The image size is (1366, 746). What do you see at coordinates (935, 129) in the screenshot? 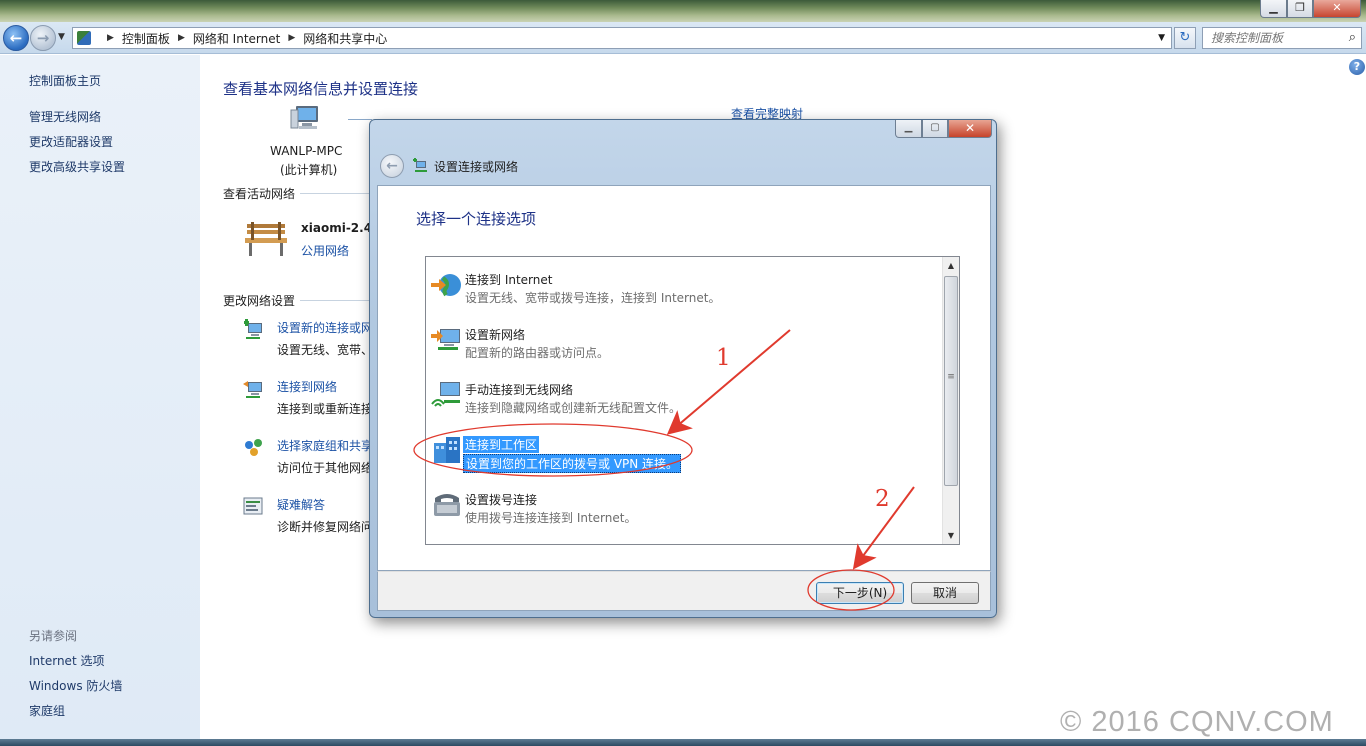
I see `dialog-maximize-button: ▢` at bounding box center [935, 129].